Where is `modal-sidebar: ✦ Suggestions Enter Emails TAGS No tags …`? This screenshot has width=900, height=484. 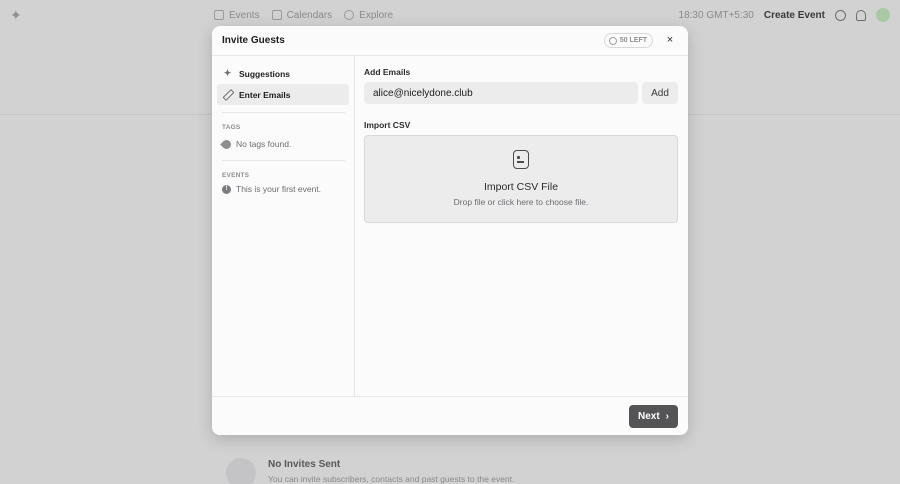
modal-sidebar: ✦ Suggestions Enter Emails TAGS No tags … is located at coordinates (283, 226).